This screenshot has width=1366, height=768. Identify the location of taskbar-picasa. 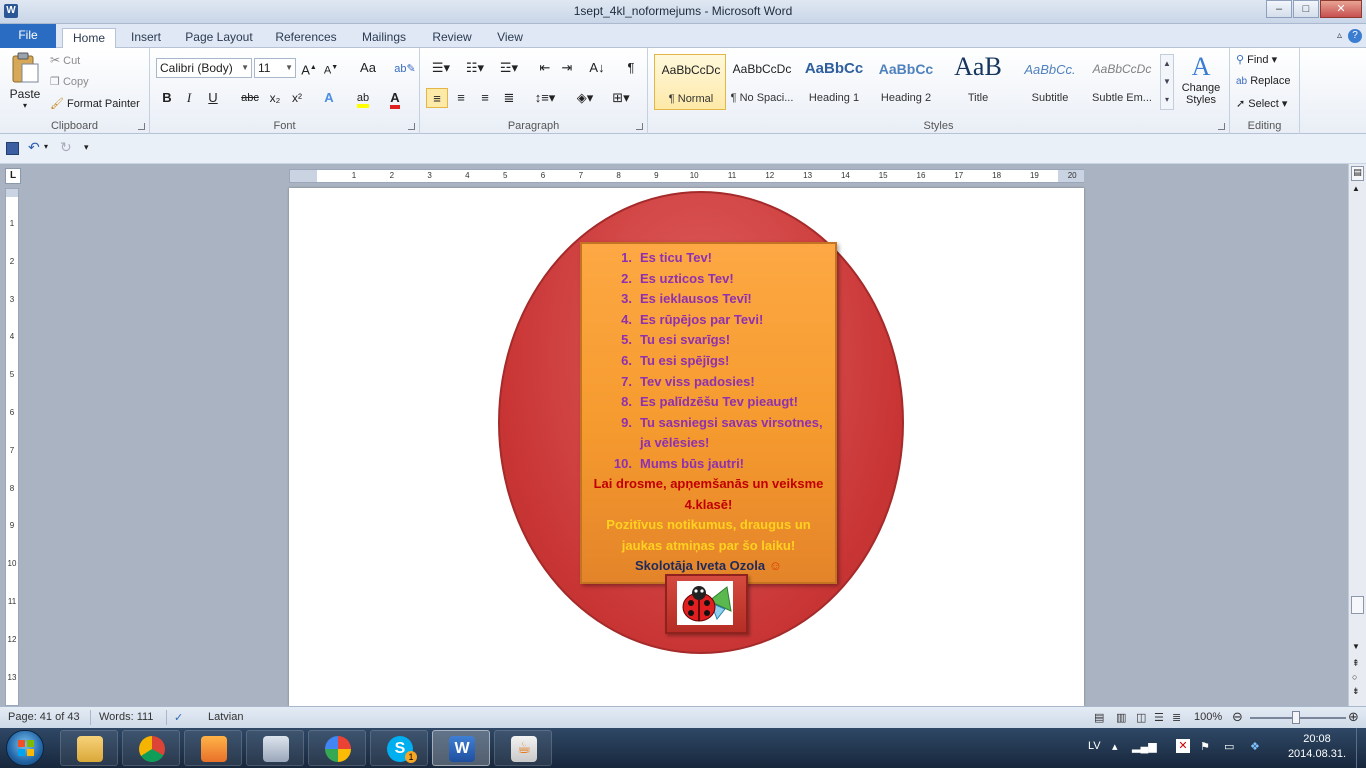
(337, 748).